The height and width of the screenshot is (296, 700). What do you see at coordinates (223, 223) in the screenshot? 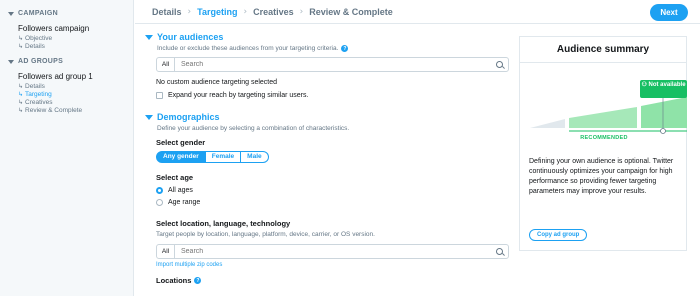
I see `location-label: Select location, language, technology` at bounding box center [223, 223].